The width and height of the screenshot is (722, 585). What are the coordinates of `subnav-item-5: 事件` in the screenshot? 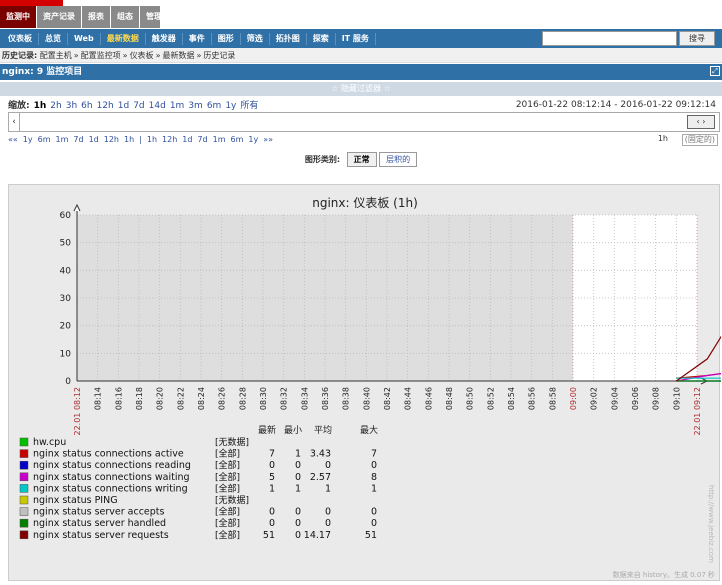 It's located at (197, 38).